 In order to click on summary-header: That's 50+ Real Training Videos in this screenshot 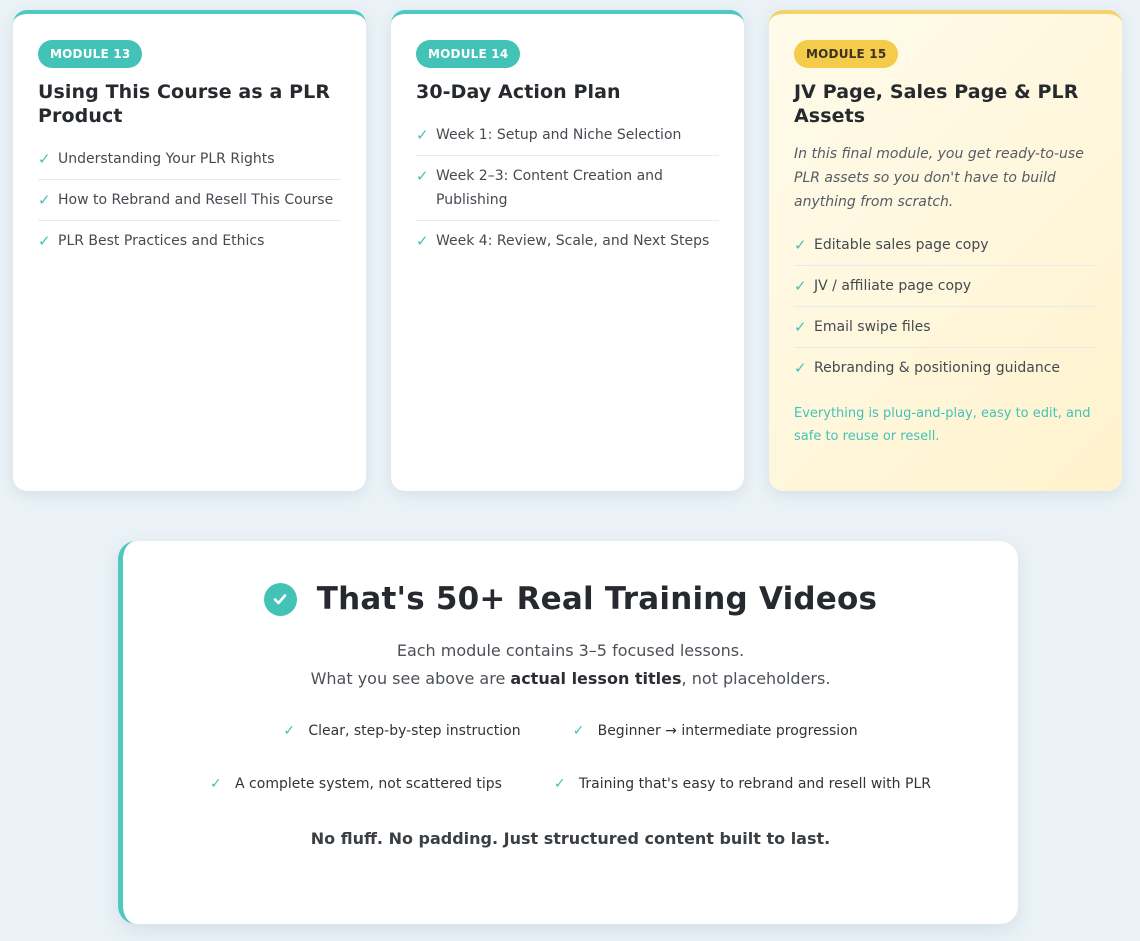, I will do `click(570, 599)`.